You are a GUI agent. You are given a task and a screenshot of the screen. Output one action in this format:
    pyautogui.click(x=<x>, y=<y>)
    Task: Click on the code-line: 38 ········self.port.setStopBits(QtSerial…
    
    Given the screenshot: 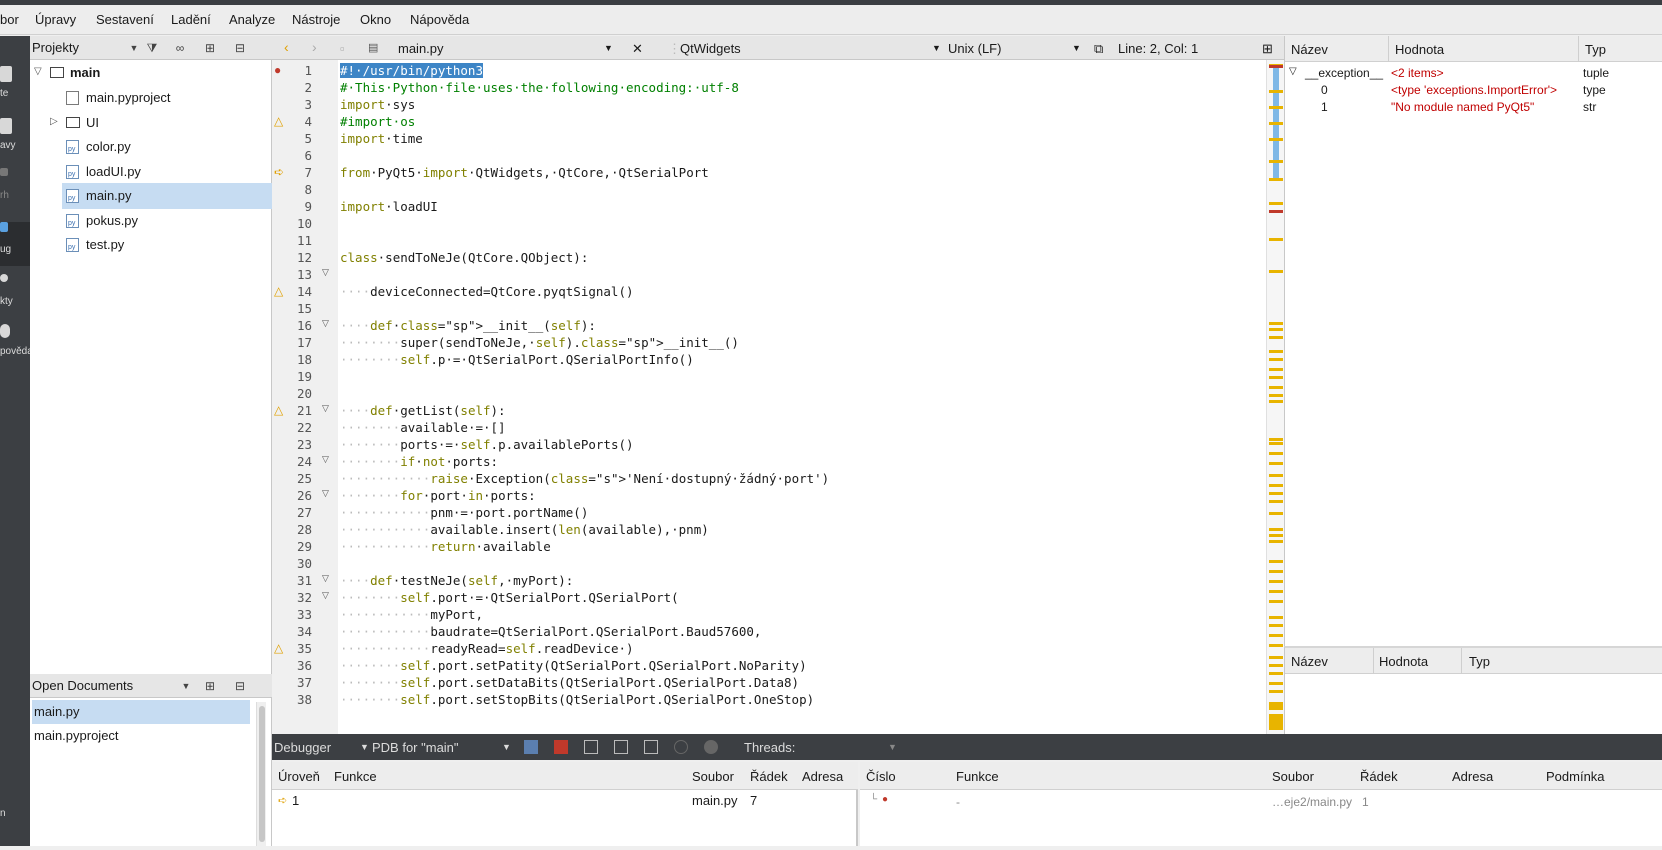 What is the action you would take?
    pyautogui.click(x=778, y=700)
    